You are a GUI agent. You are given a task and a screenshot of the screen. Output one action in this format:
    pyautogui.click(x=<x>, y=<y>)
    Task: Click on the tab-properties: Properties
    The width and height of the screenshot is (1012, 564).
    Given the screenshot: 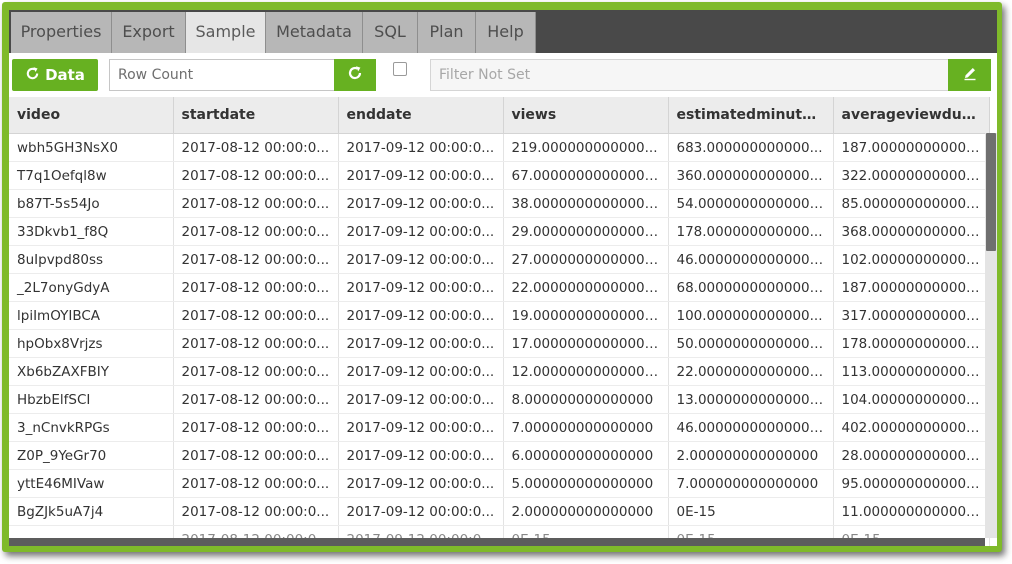 What is the action you would take?
    pyautogui.click(x=61, y=32)
    